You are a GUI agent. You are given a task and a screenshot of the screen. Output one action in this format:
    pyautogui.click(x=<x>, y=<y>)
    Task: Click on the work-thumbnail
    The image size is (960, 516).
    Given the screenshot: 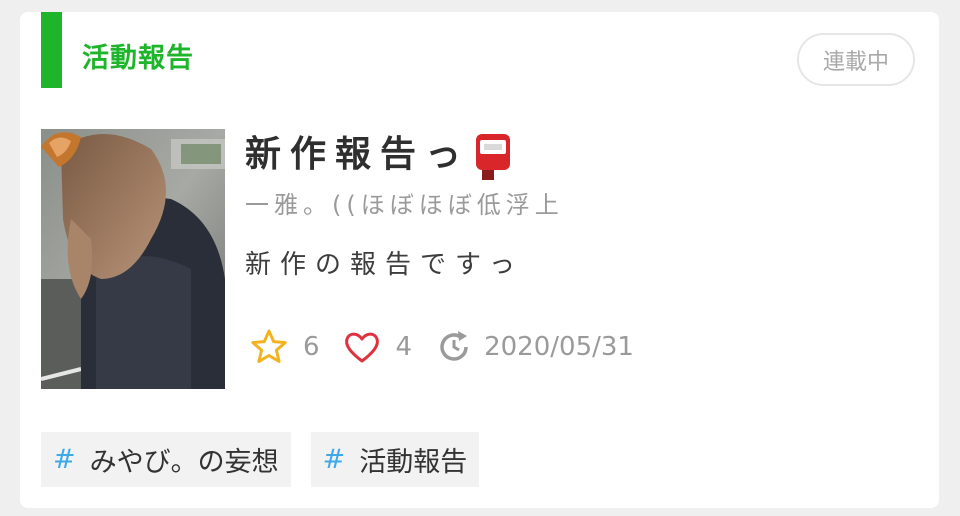 What is the action you would take?
    pyautogui.click(x=133, y=259)
    